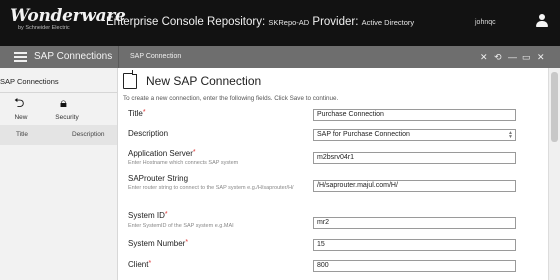  Describe the element at coordinates (162, 153) in the screenshot. I see `application-server-label: Application Server*` at that location.